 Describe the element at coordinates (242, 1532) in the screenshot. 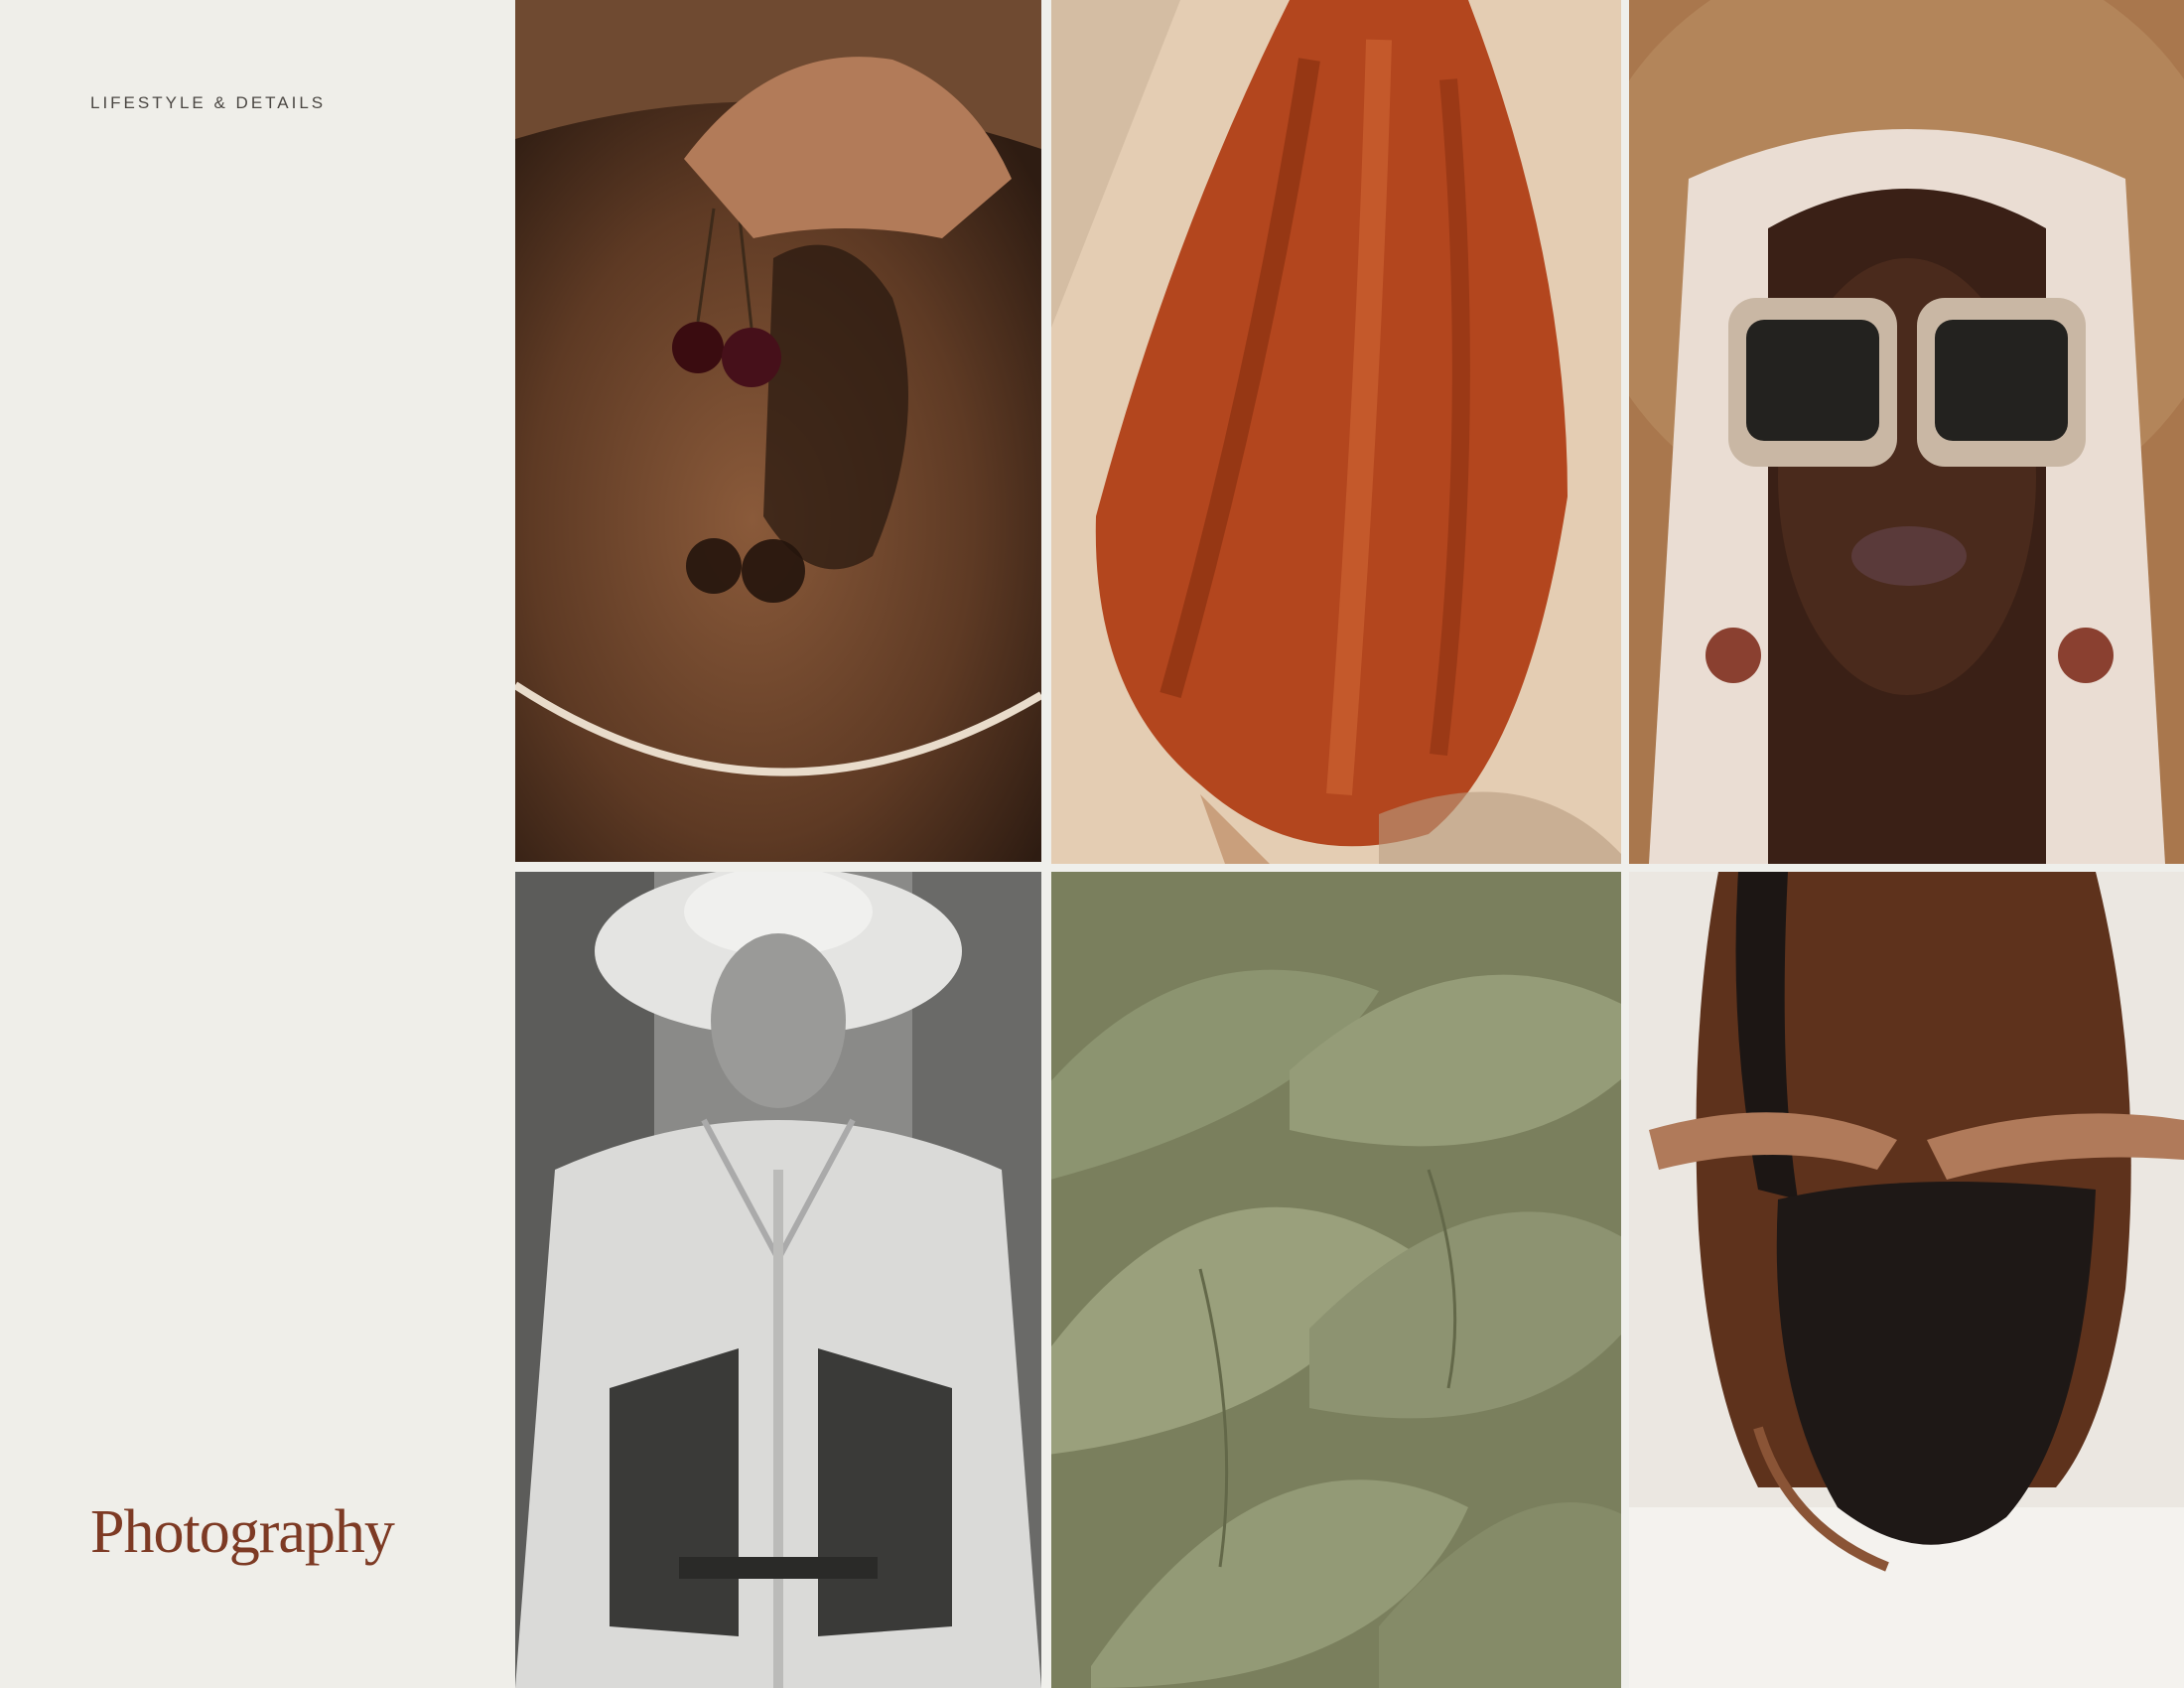

I see `page-title: Photography` at that location.